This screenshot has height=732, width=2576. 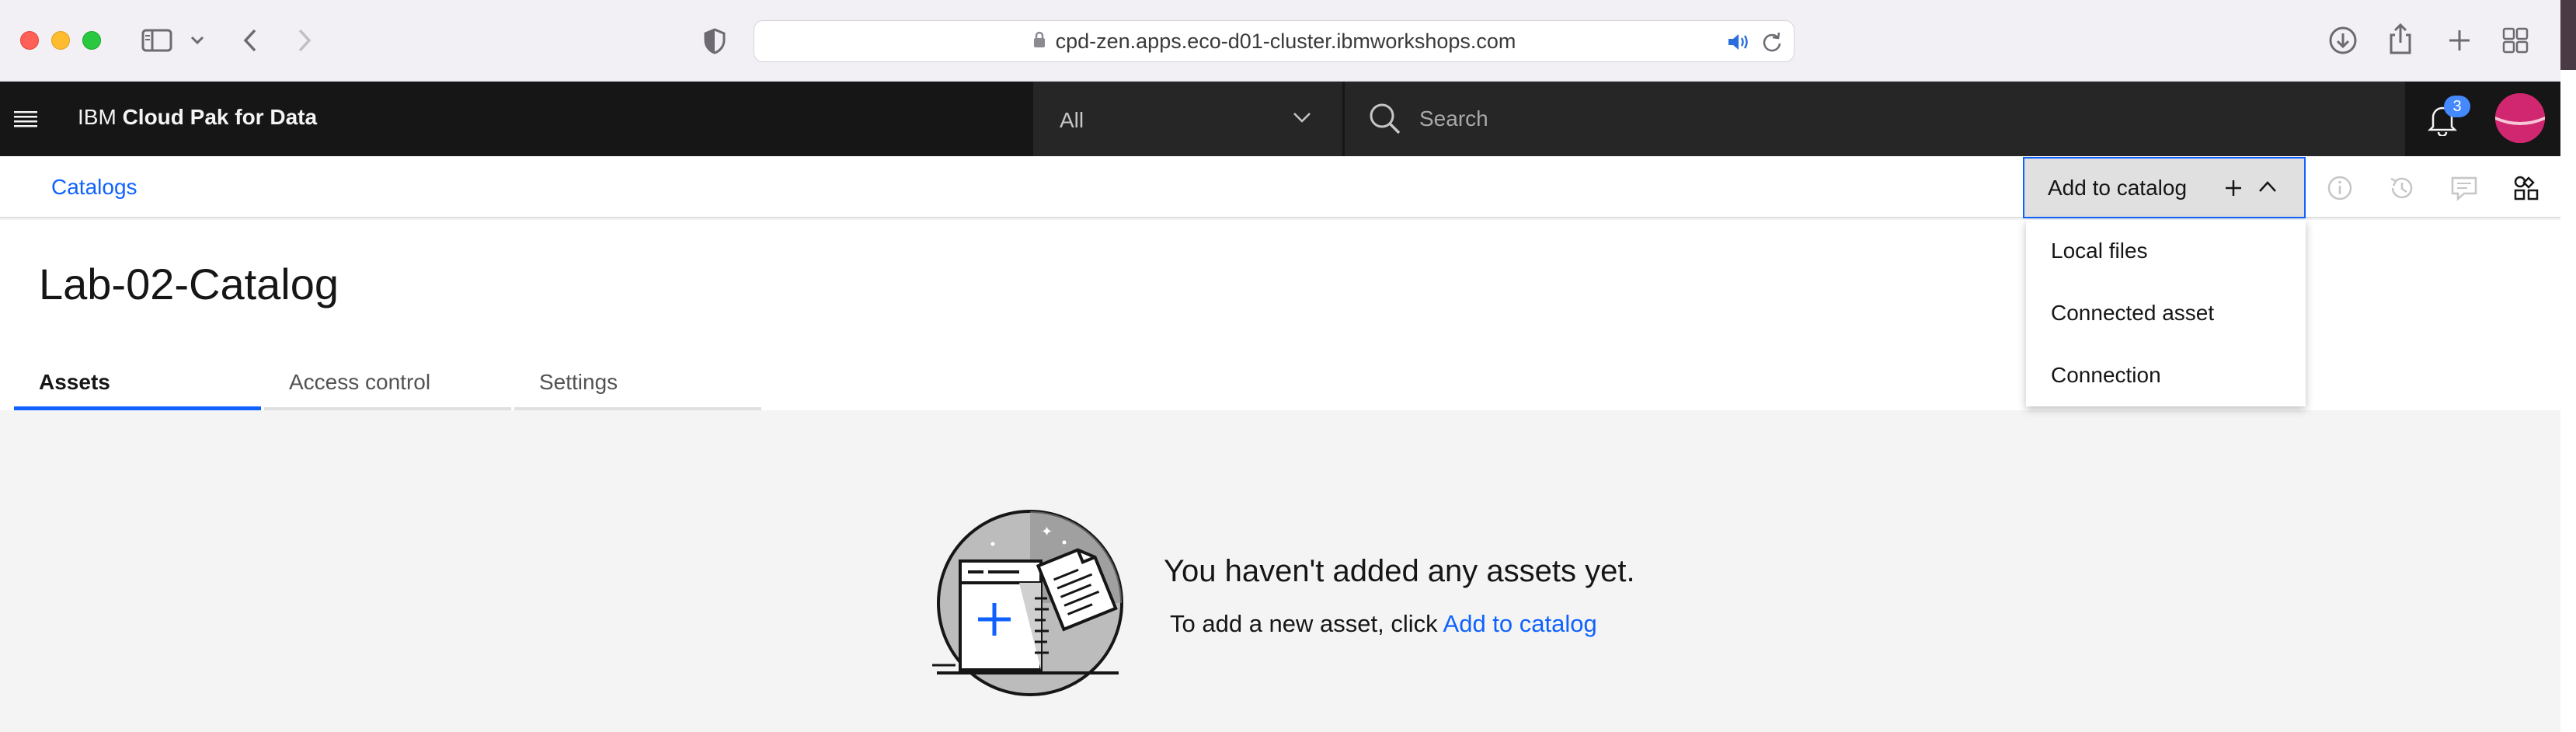 What do you see at coordinates (2267, 188) in the screenshot?
I see `chevron-up-icon` at bounding box center [2267, 188].